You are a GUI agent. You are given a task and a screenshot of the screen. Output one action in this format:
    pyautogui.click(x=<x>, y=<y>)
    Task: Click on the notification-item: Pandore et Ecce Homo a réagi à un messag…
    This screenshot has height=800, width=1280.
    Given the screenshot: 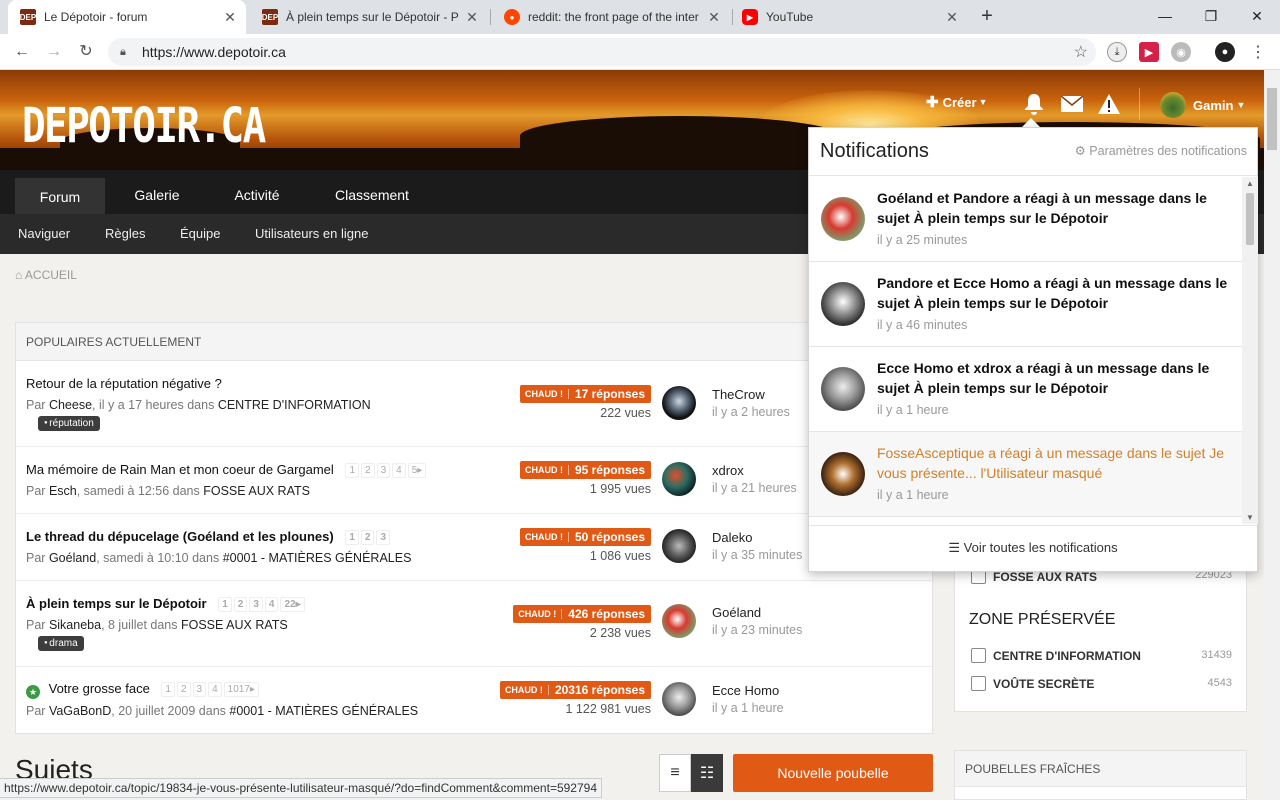 What is the action you would take?
    pyautogui.click(x=1025, y=304)
    